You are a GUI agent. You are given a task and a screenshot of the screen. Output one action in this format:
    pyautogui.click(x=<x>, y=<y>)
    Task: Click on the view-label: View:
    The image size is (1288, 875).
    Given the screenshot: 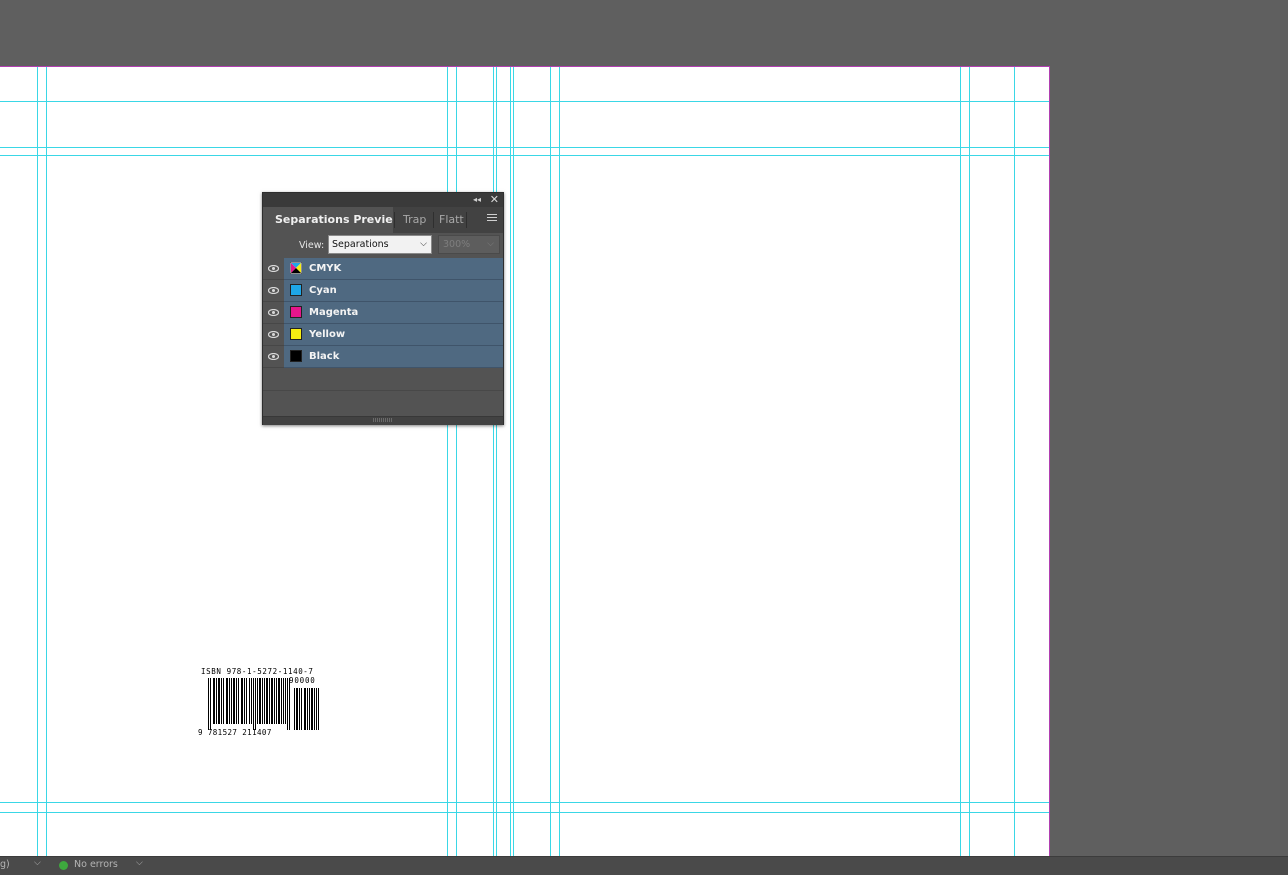 What is the action you would take?
    pyautogui.click(x=312, y=245)
    